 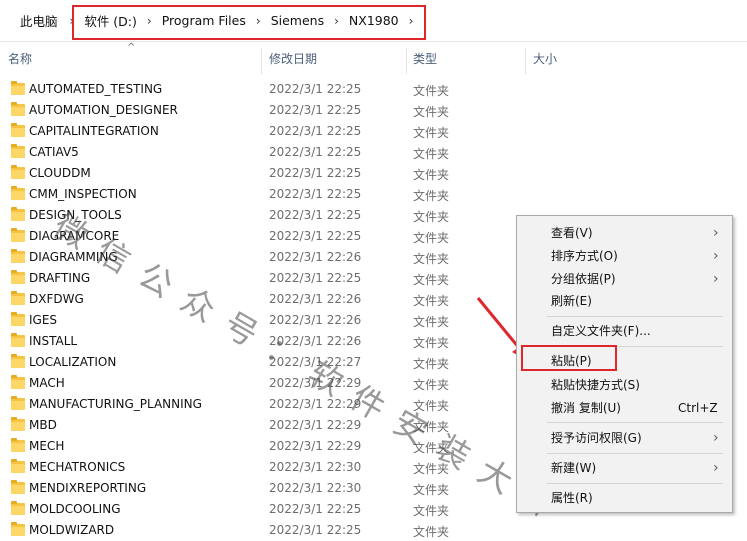 I want to click on file-name: DXFDWG, so click(x=56, y=299).